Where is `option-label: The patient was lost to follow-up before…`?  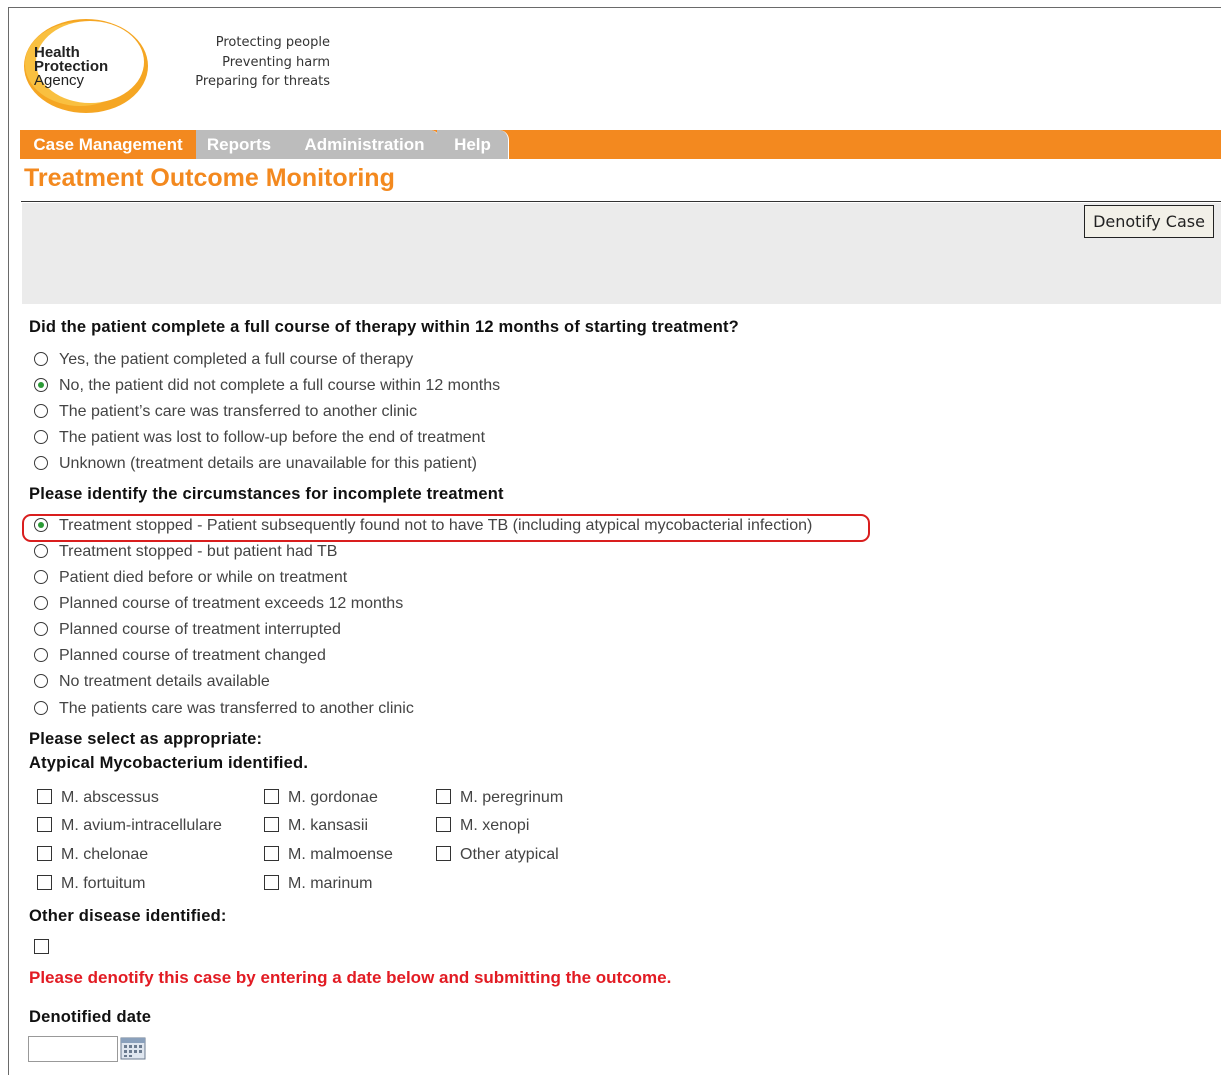 option-label: The patient was lost to follow-up before… is located at coordinates (272, 437).